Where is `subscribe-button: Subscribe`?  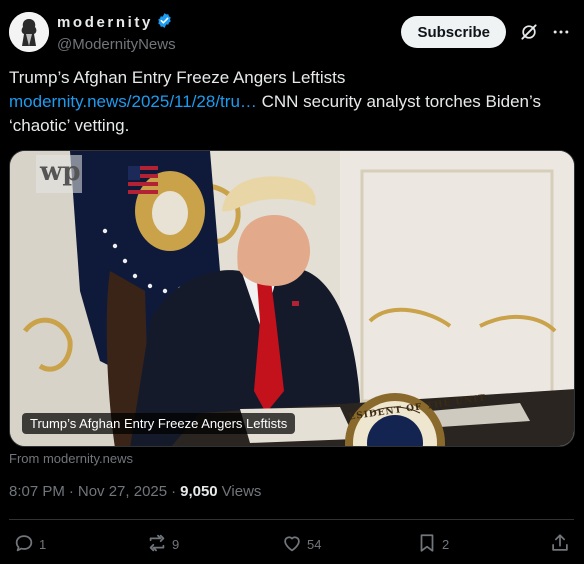
subscribe-button: Subscribe is located at coordinates (453, 32).